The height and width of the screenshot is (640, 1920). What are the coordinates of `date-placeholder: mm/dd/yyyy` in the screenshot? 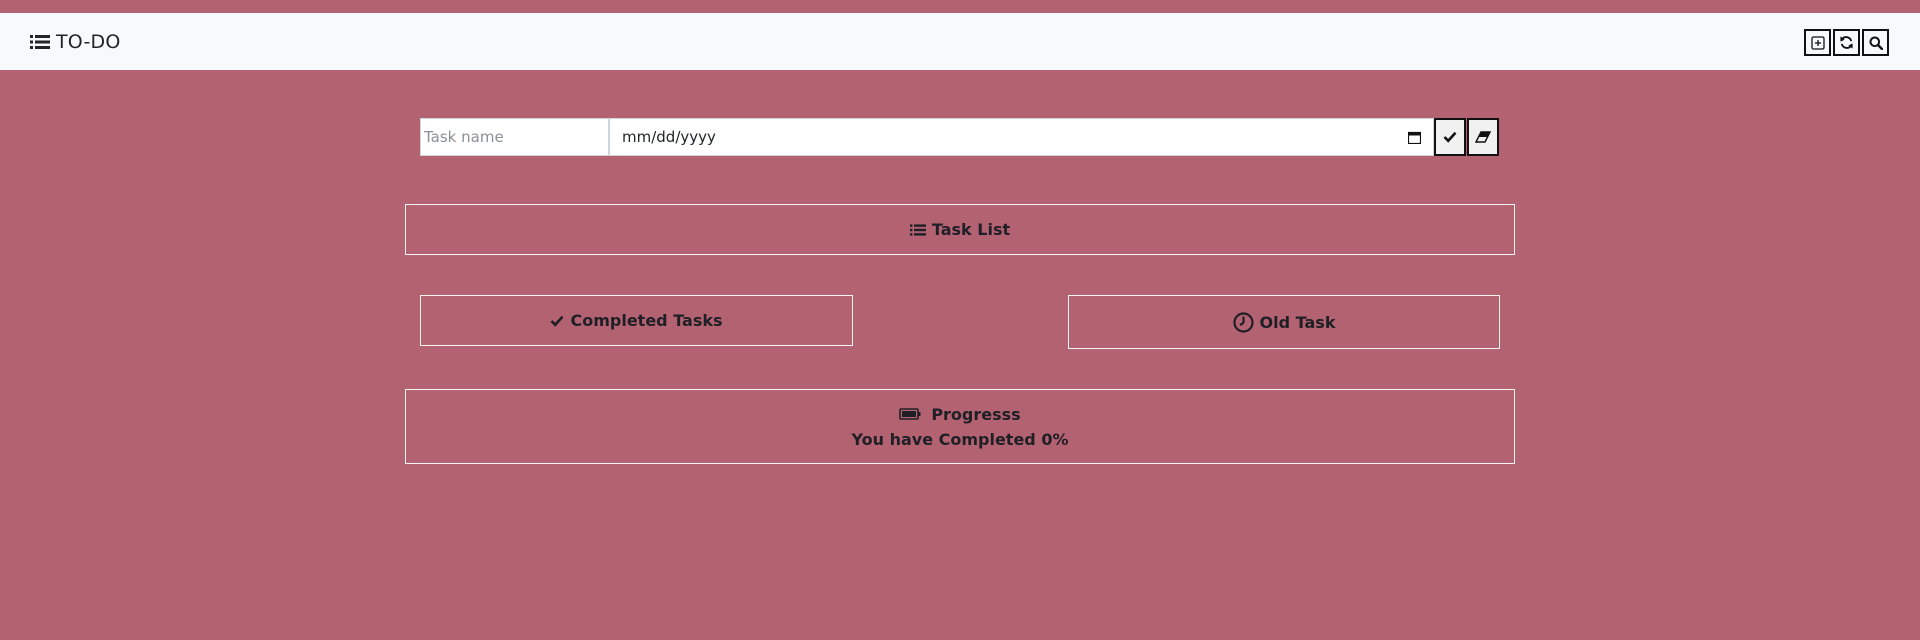 It's located at (669, 137).